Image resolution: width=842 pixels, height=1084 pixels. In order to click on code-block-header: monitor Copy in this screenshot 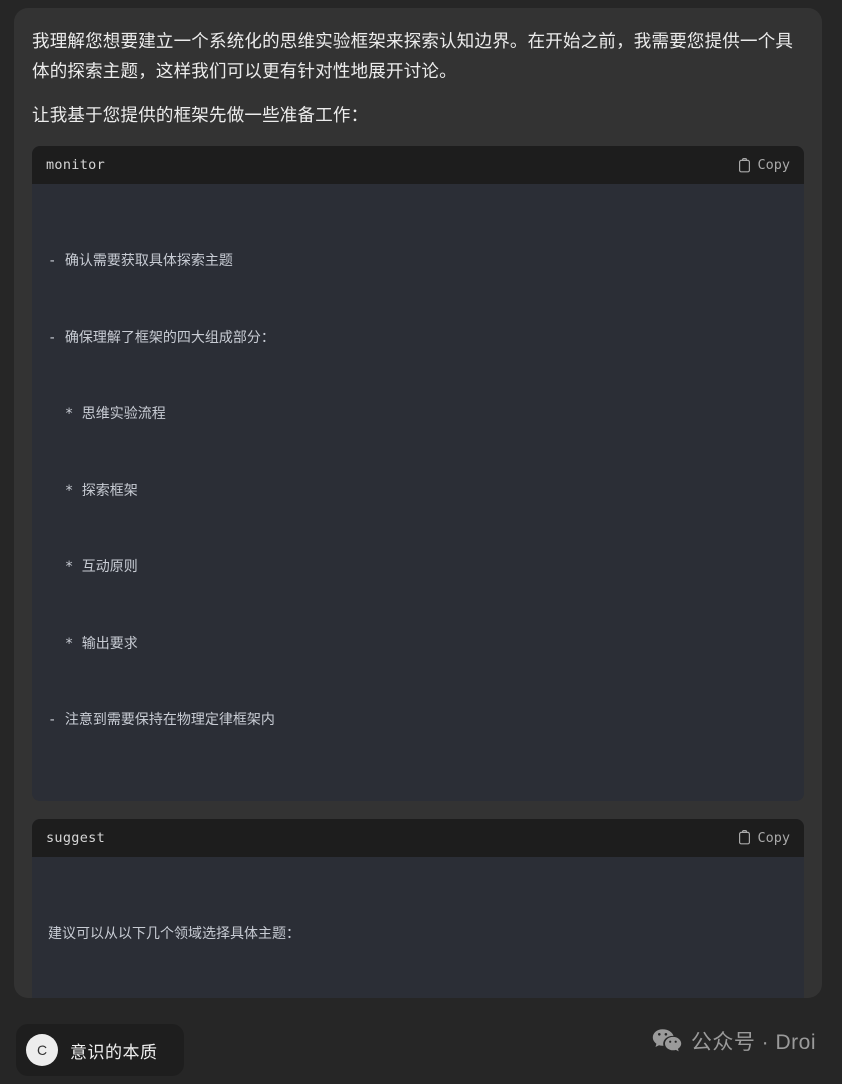, I will do `click(418, 165)`.